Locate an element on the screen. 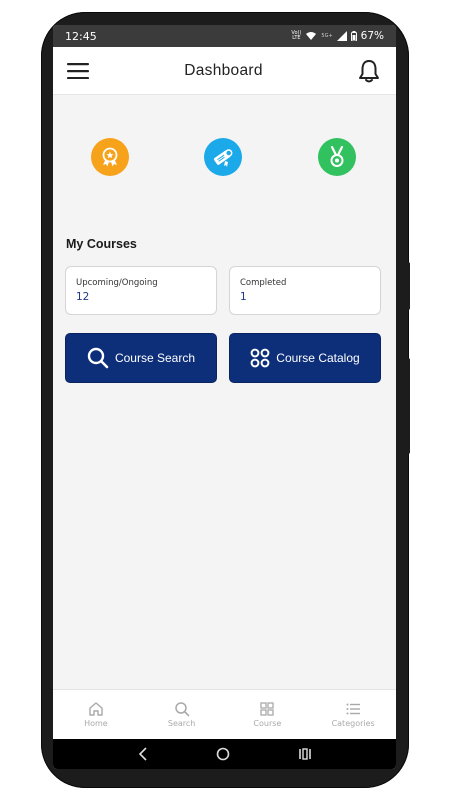  app-header: Dashboard is located at coordinates (224, 71).